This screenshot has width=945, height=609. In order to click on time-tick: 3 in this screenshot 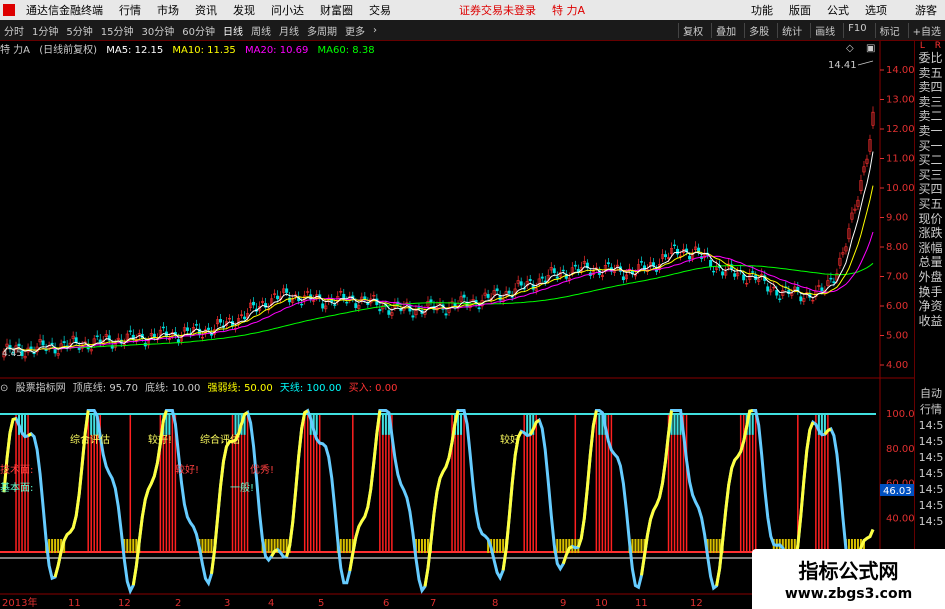, I will do `click(227, 603)`.